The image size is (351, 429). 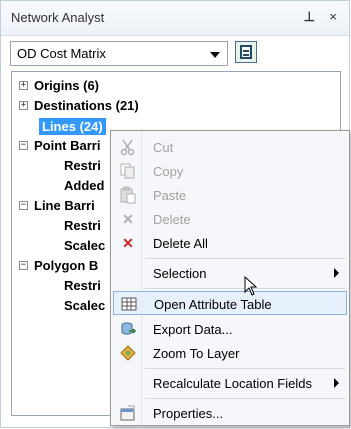 What do you see at coordinates (84, 185) in the screenshot?
I see `tree-item-label: Added` at bounding box center [84, 185].